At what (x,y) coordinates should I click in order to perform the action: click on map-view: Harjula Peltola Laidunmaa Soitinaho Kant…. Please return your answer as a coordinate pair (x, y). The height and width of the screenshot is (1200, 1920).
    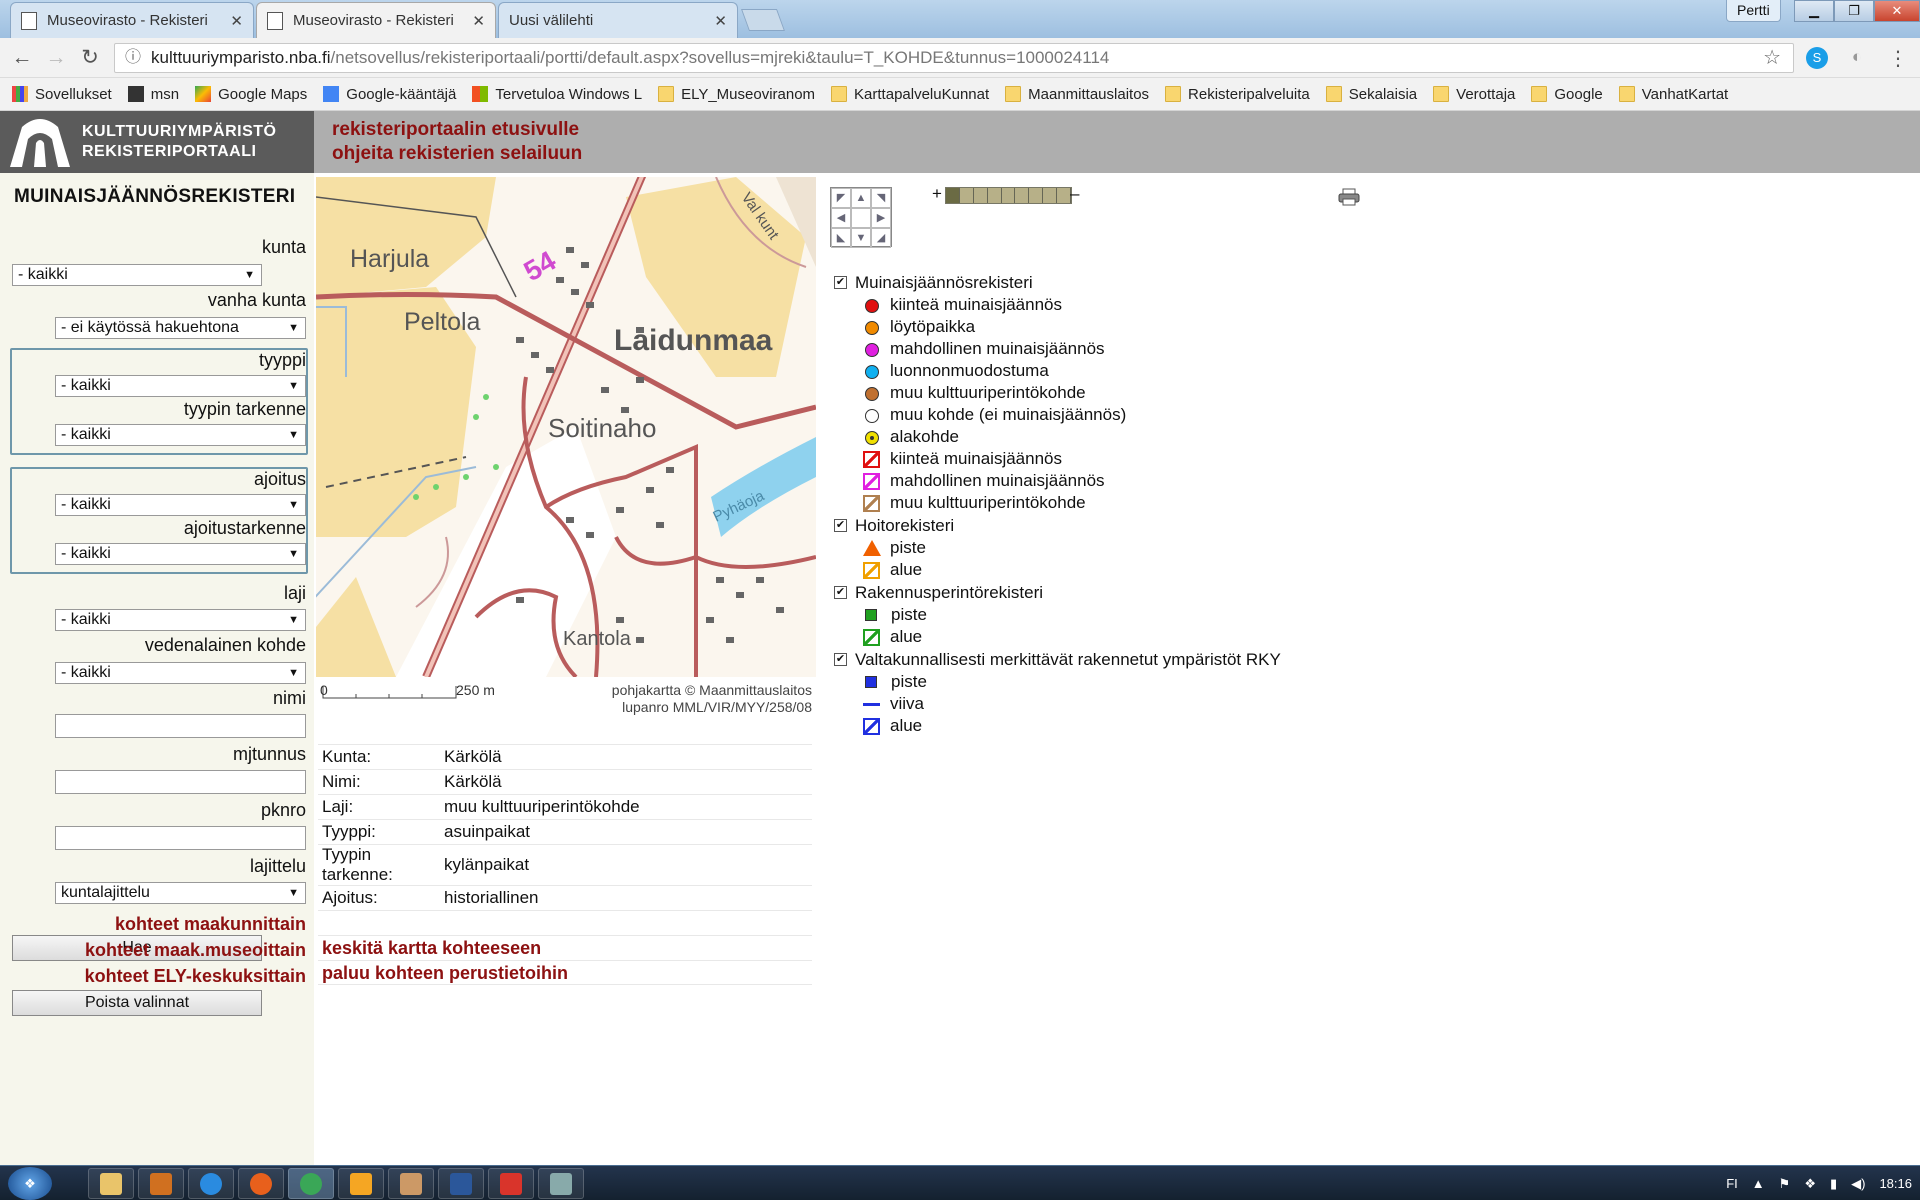
    Looking at the image, I should click on (566, 427).